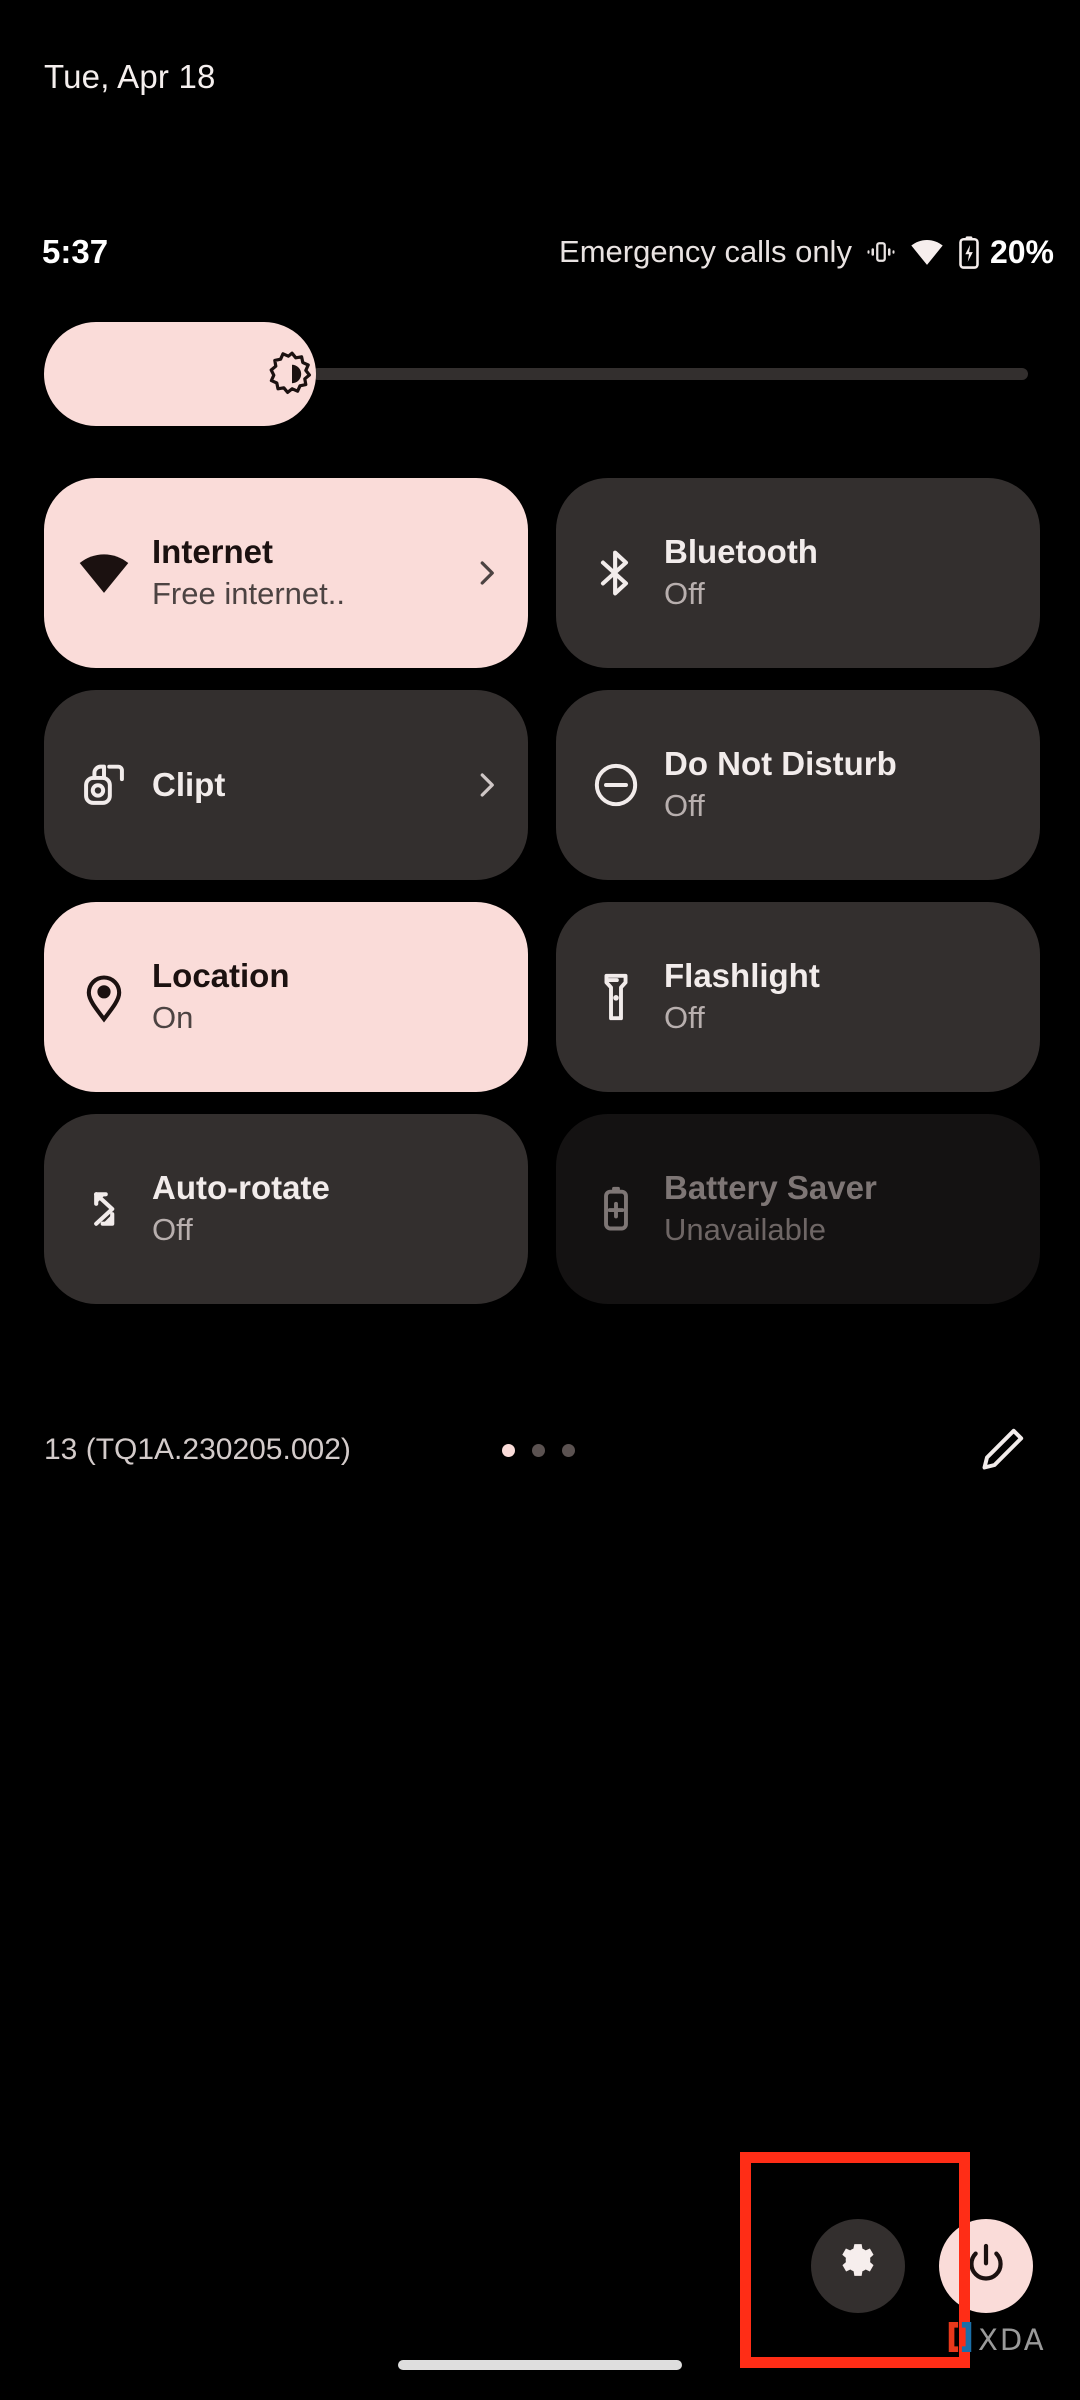 This screenshot has height=2400, width=1080. What do you see at coordinates (241, 1187) in the screenshot?
I see `tile-label: Auto-rotate` at bounding box center [241, 1187].